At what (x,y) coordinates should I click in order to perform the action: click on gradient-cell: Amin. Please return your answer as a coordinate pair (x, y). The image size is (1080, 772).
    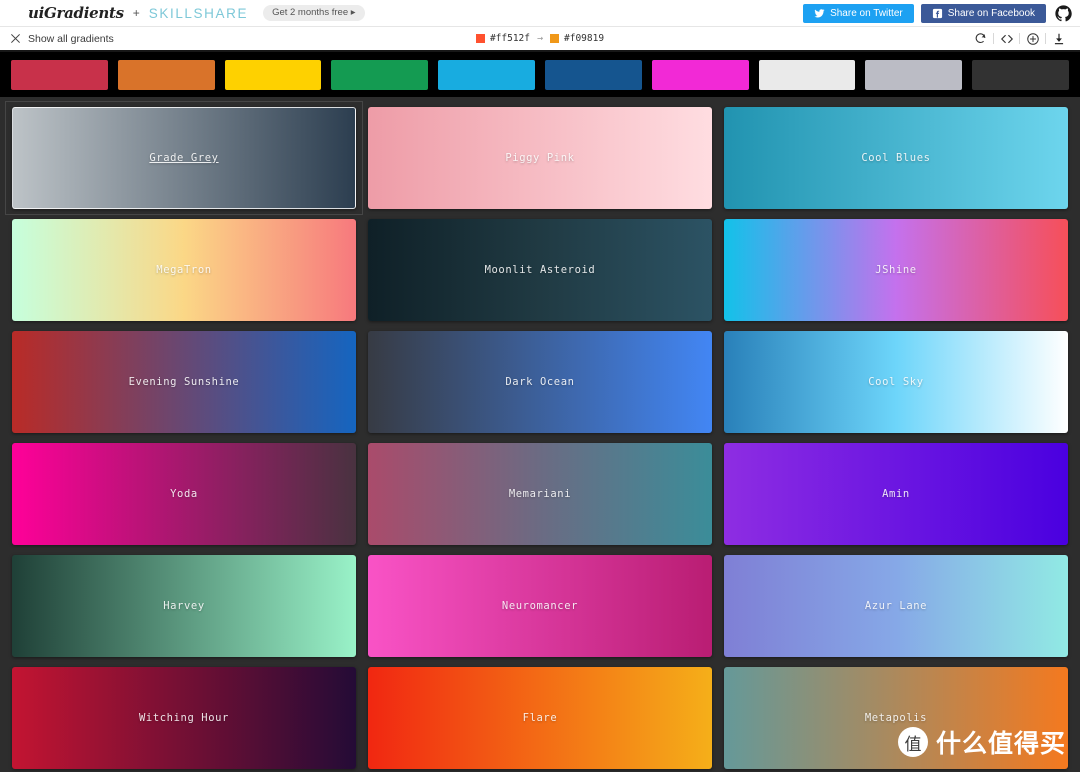
    Looking at the image, I should click on (896, 494).